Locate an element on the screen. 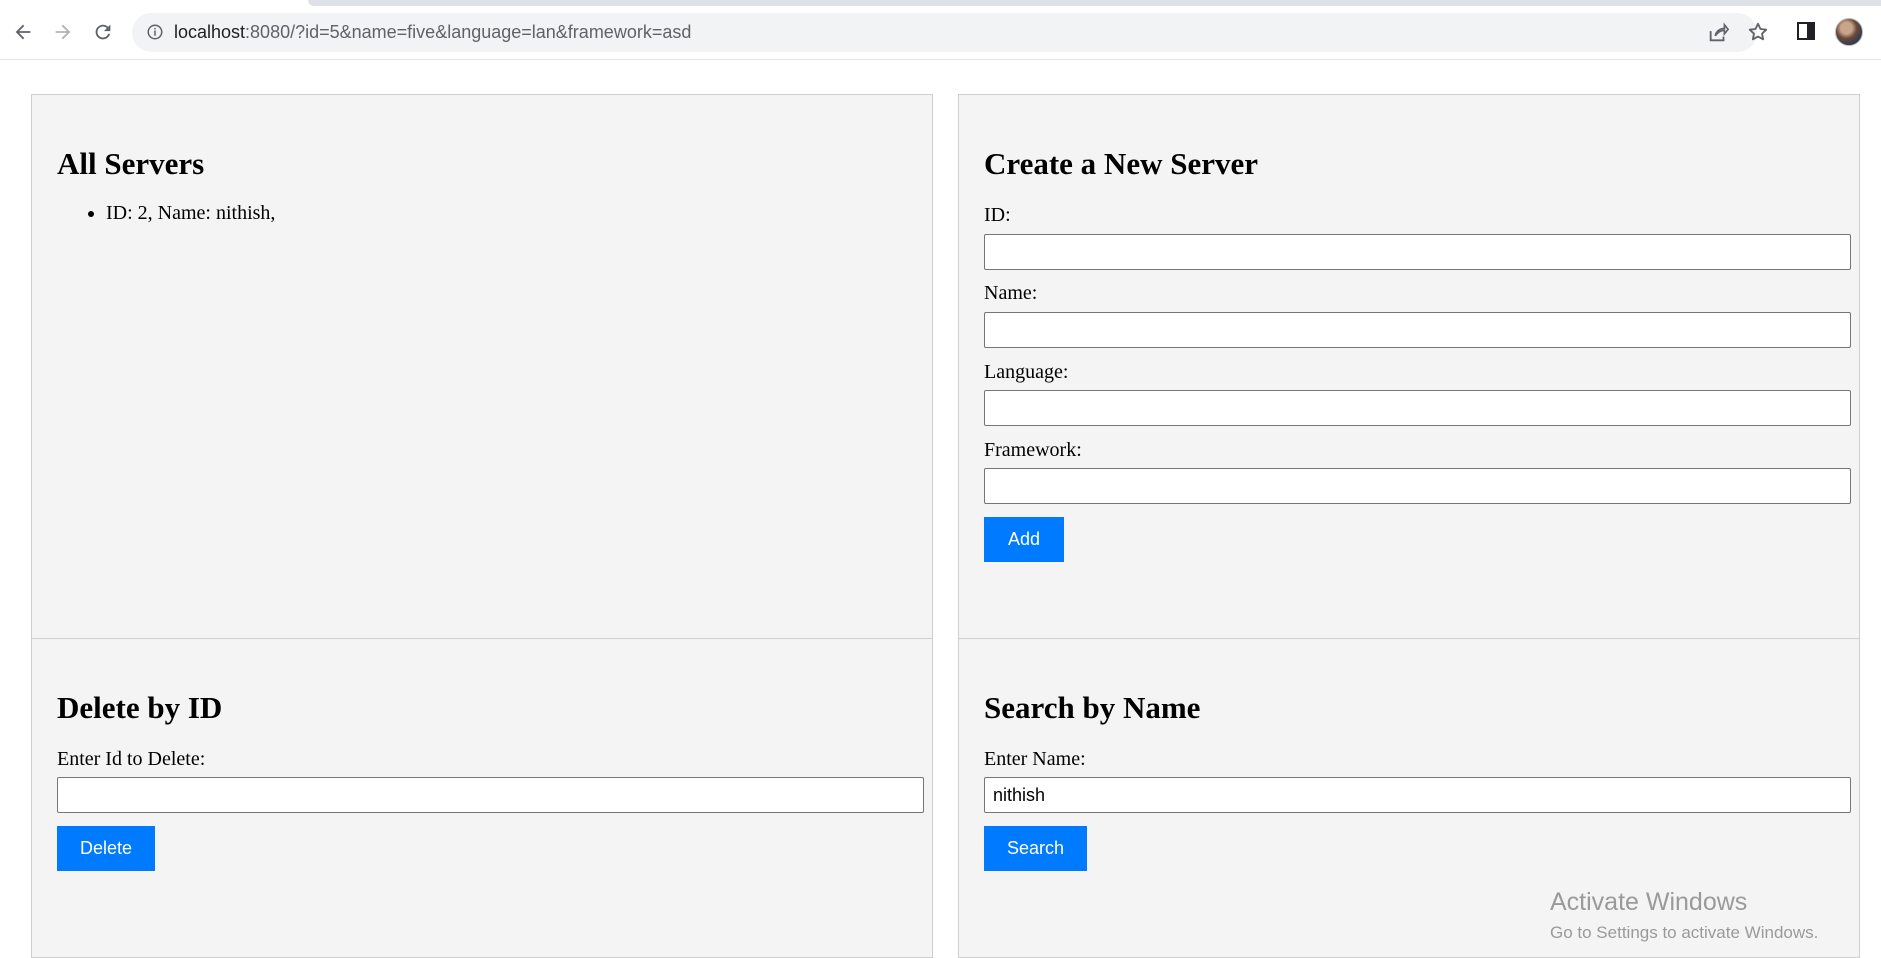 This screenshot has height=958, width=1881. server-list: ID: 2, Name: nithish, is located at coordinates (168, 213).